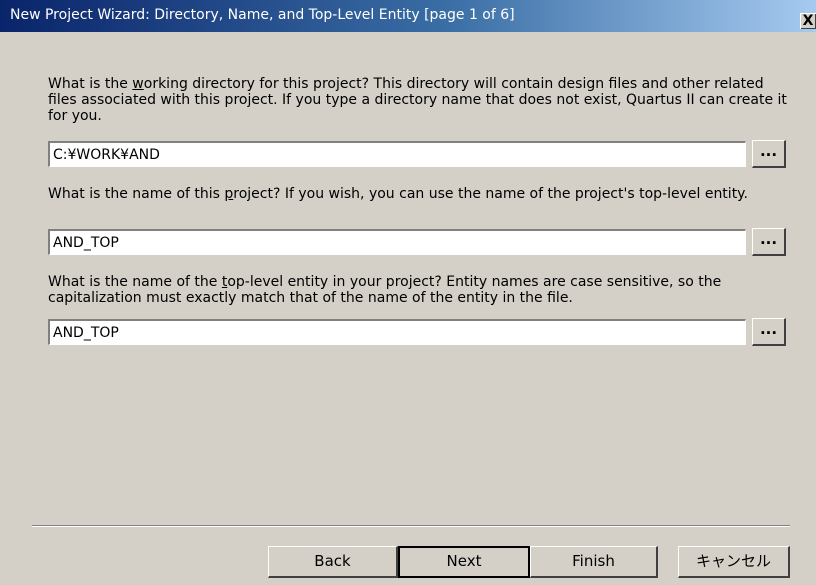 This screenshot has height=585, width=816. Describe the element at coordinates (397, 332) in the screenshot. I see `top-entity-input` at that location.